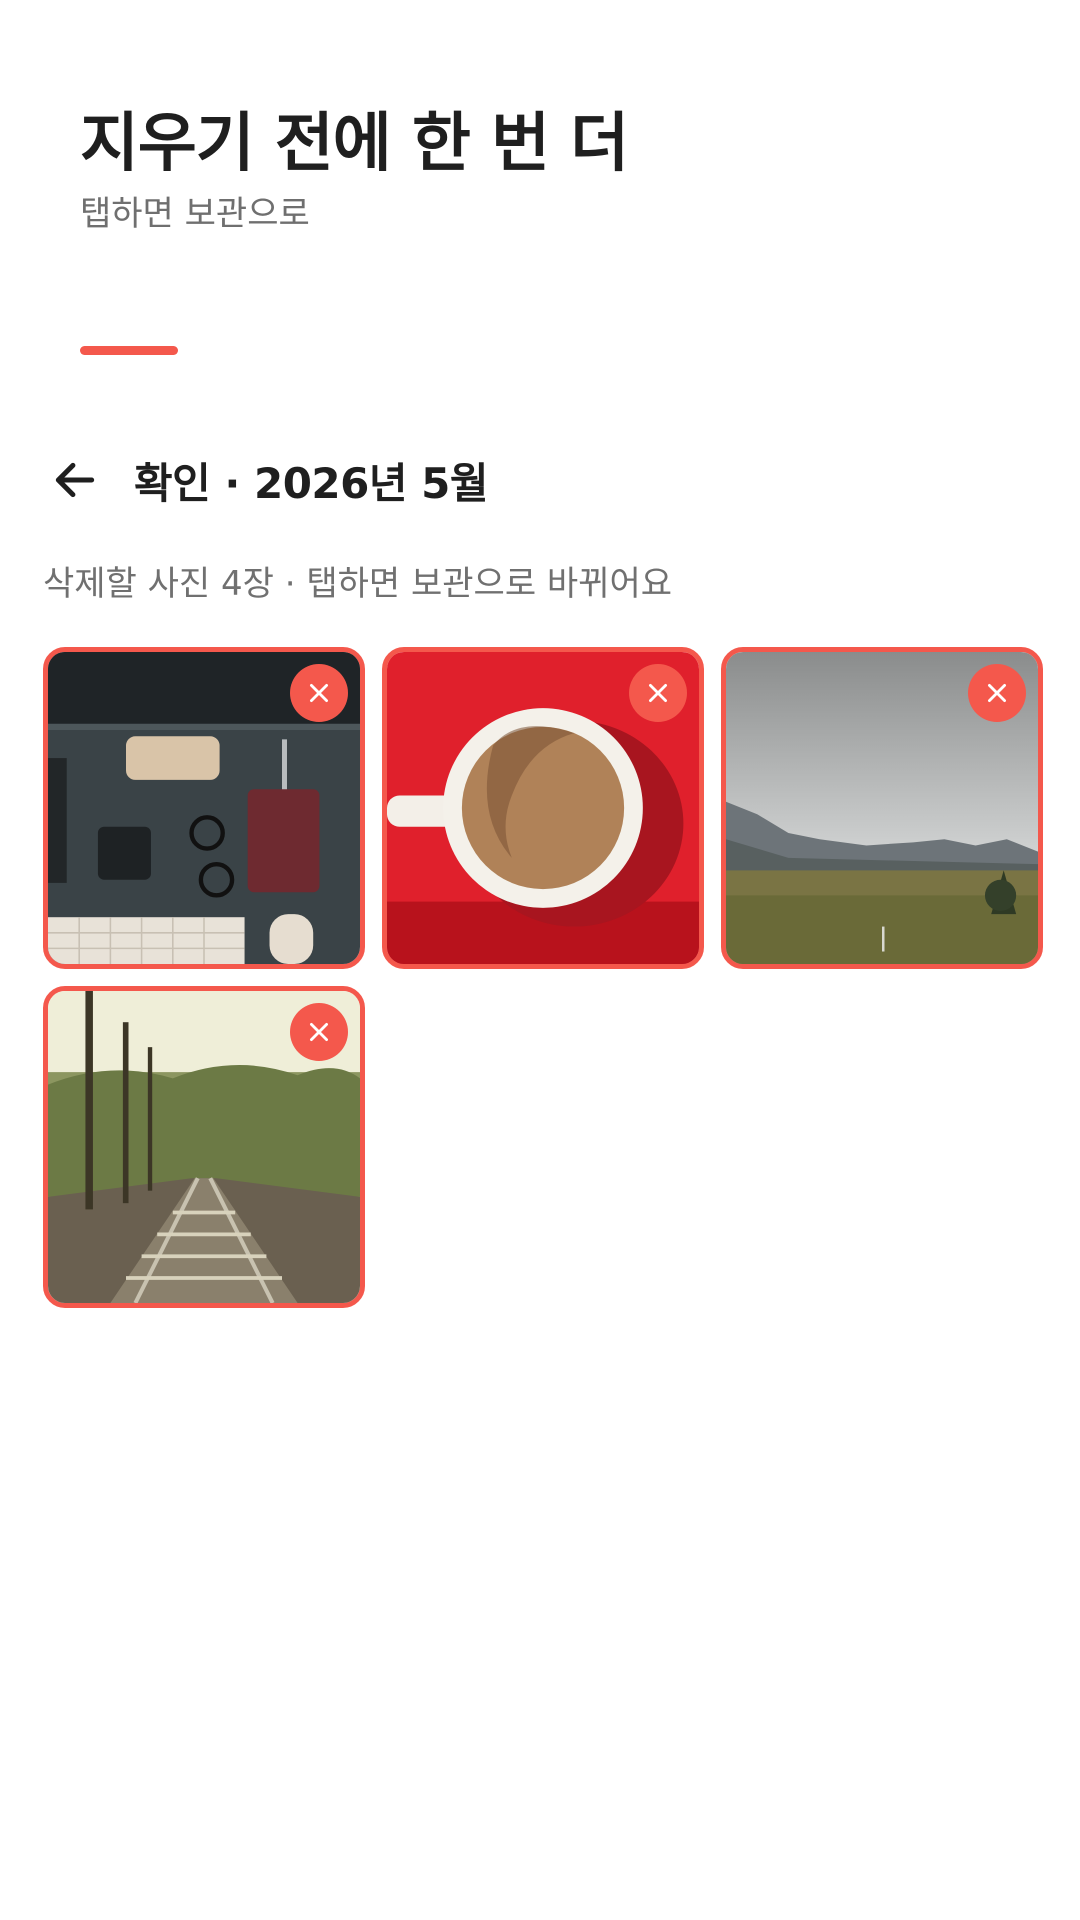 This screenshot has width=1080, height=1920. Describe the element at coordinates (882, 808) in the screenshot. I see `photo-tile-landscape` at that location.